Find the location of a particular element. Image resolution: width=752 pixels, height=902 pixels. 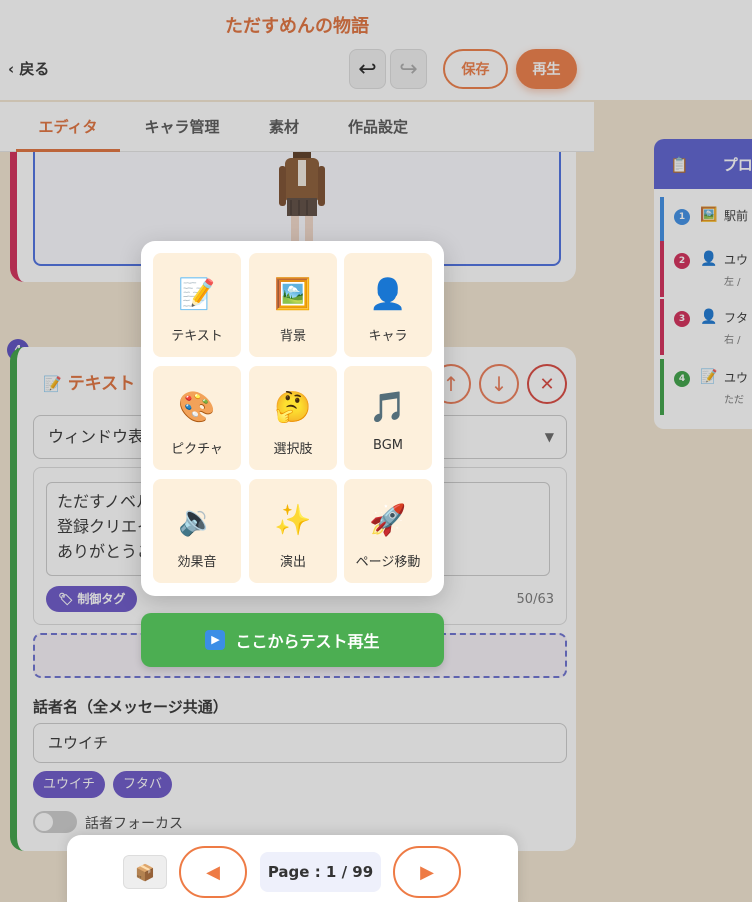

popup-item-label: 背景 is located at coordinates (292, 336).